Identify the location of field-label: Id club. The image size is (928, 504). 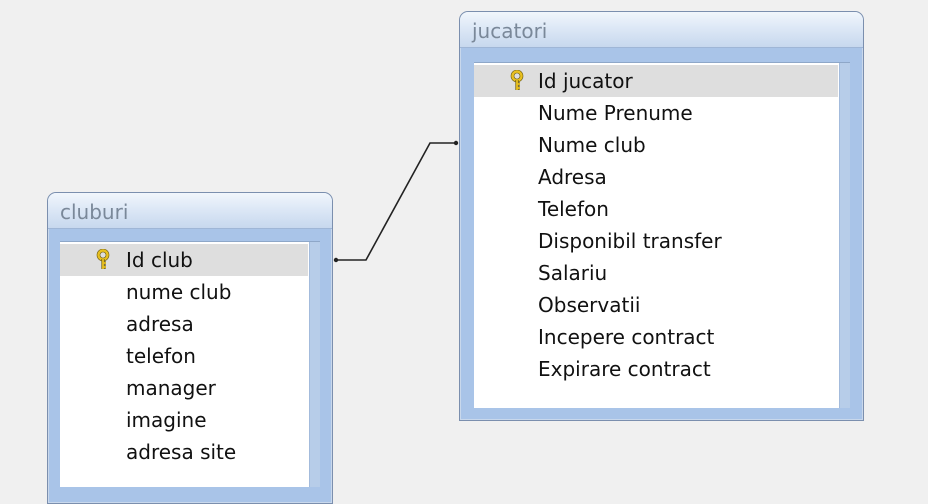
(159, 260).